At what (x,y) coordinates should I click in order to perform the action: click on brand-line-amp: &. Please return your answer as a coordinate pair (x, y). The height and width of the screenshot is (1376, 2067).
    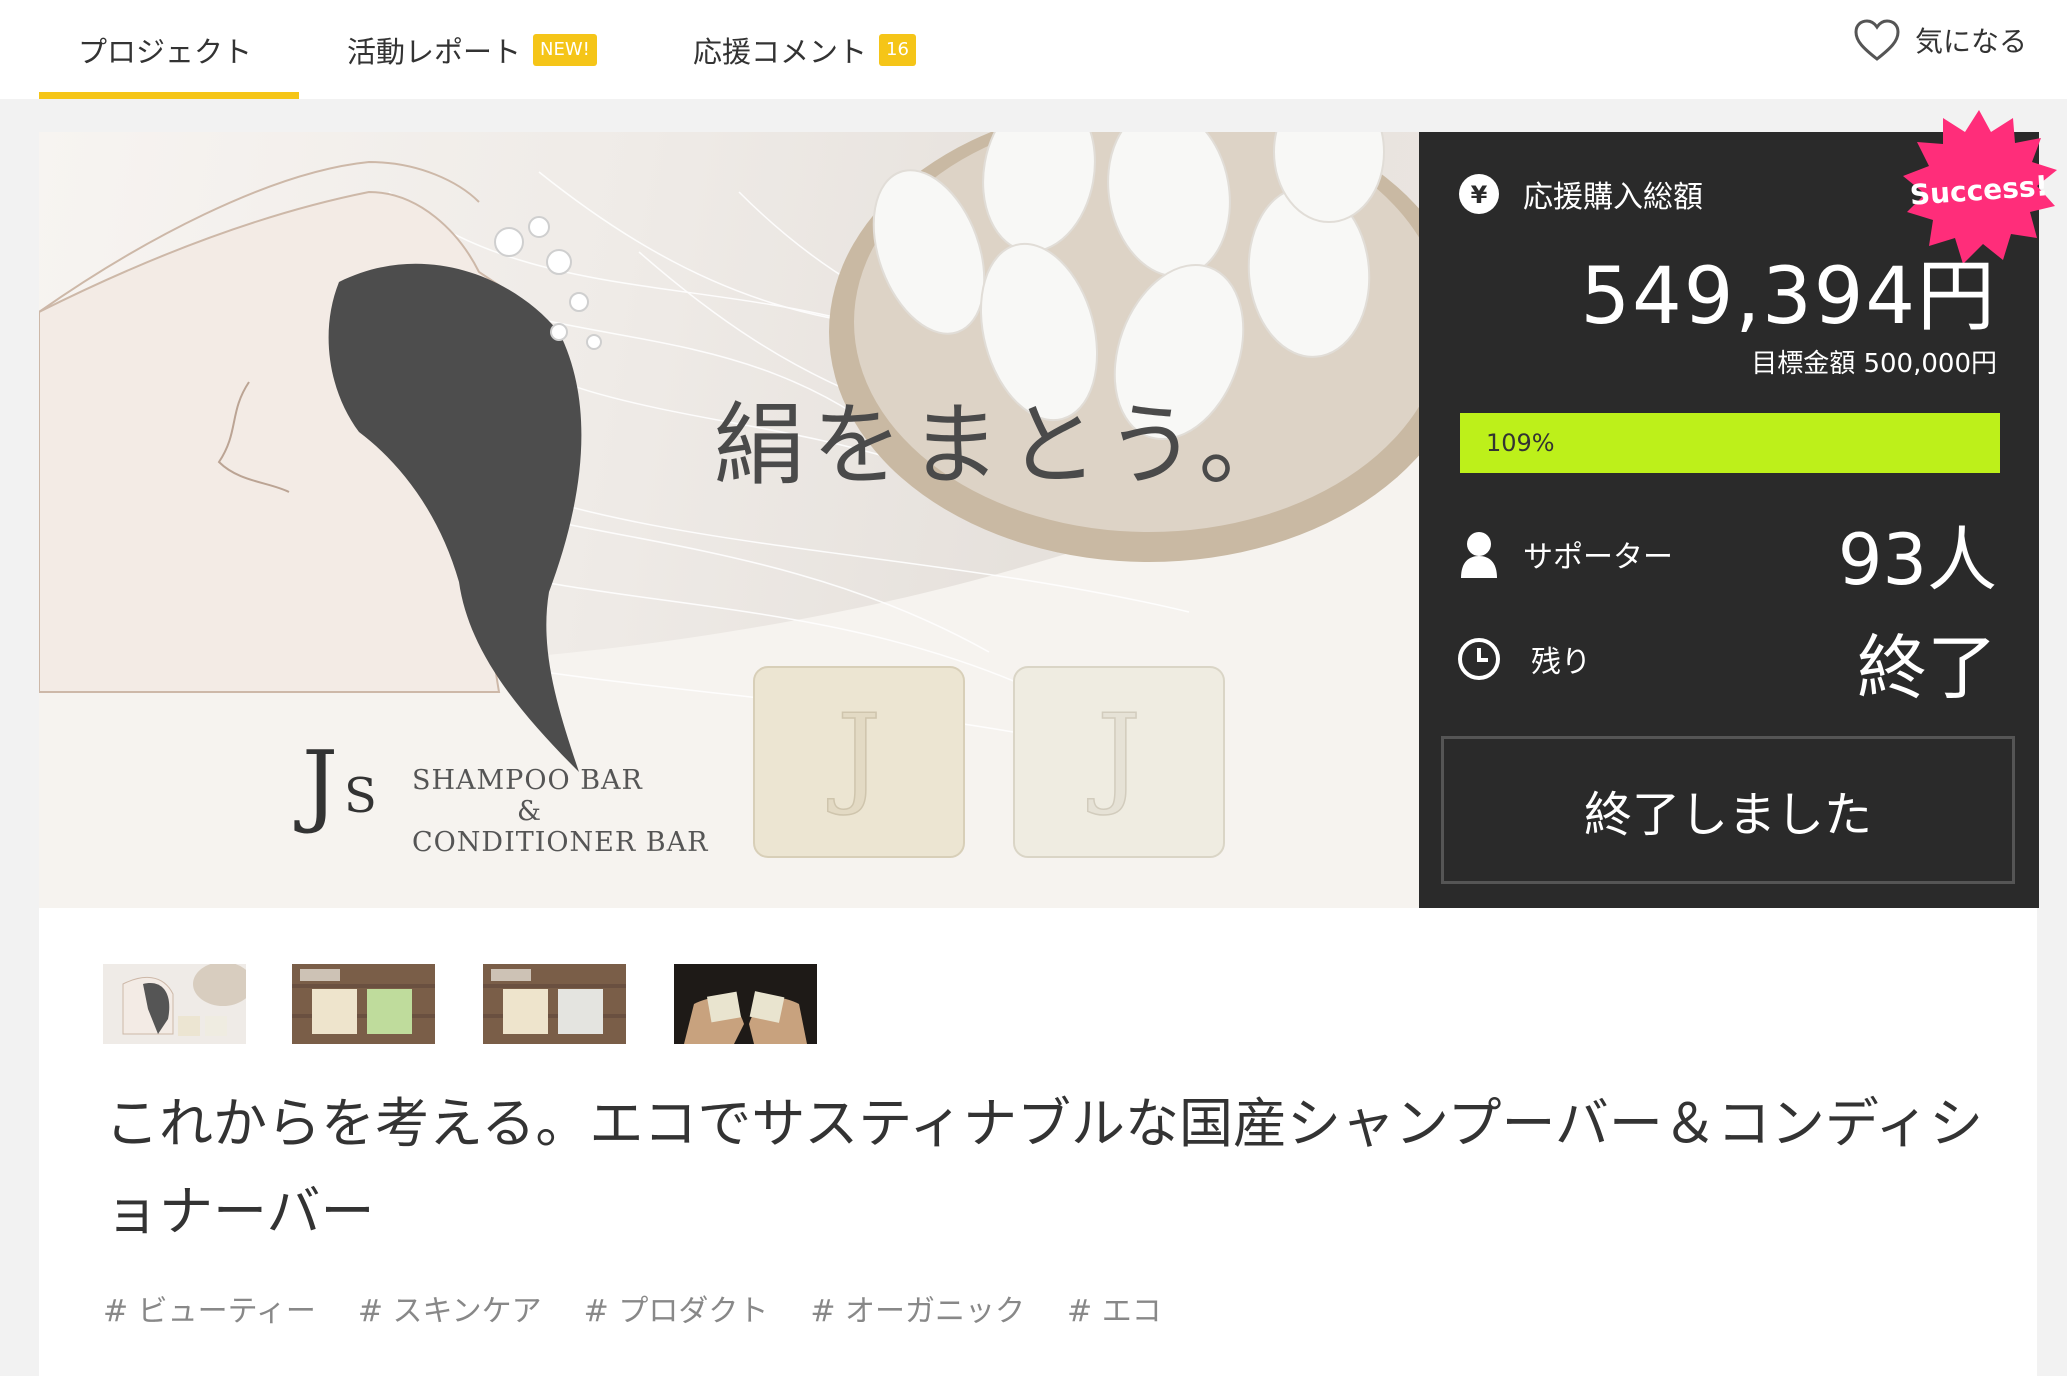
    Looking at the image, I should click on (530, 811).